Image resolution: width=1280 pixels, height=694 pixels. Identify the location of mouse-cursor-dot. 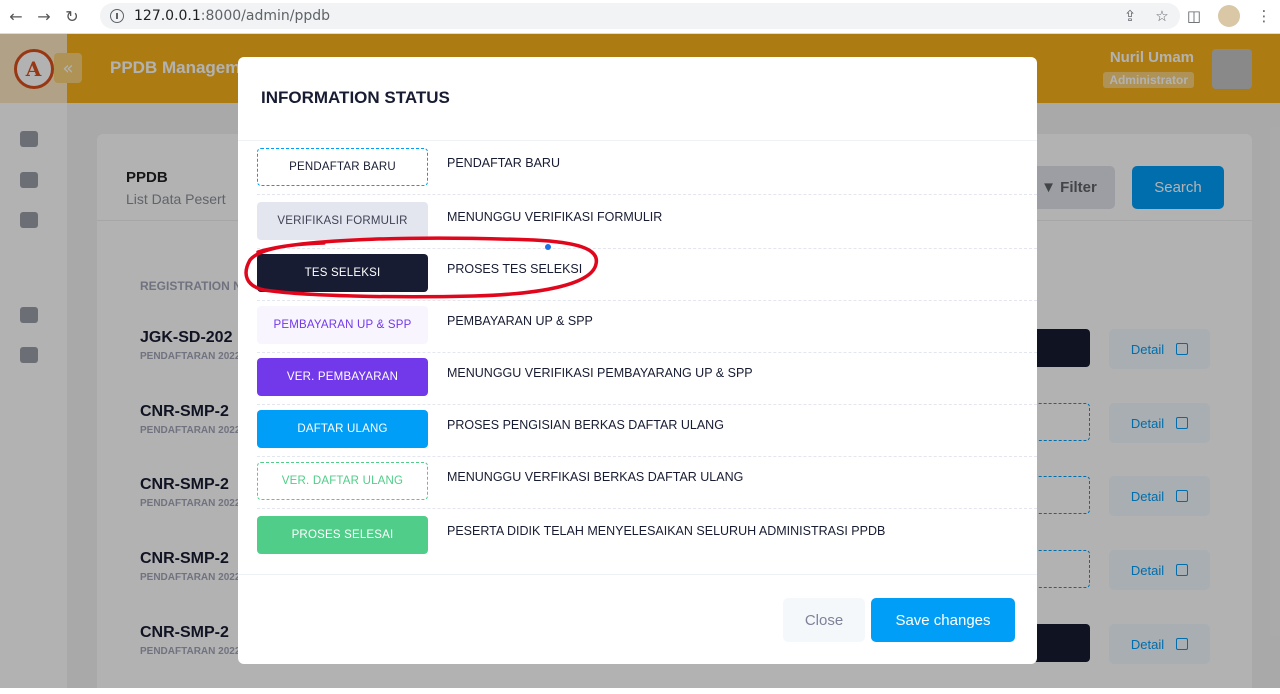
(548, 247).